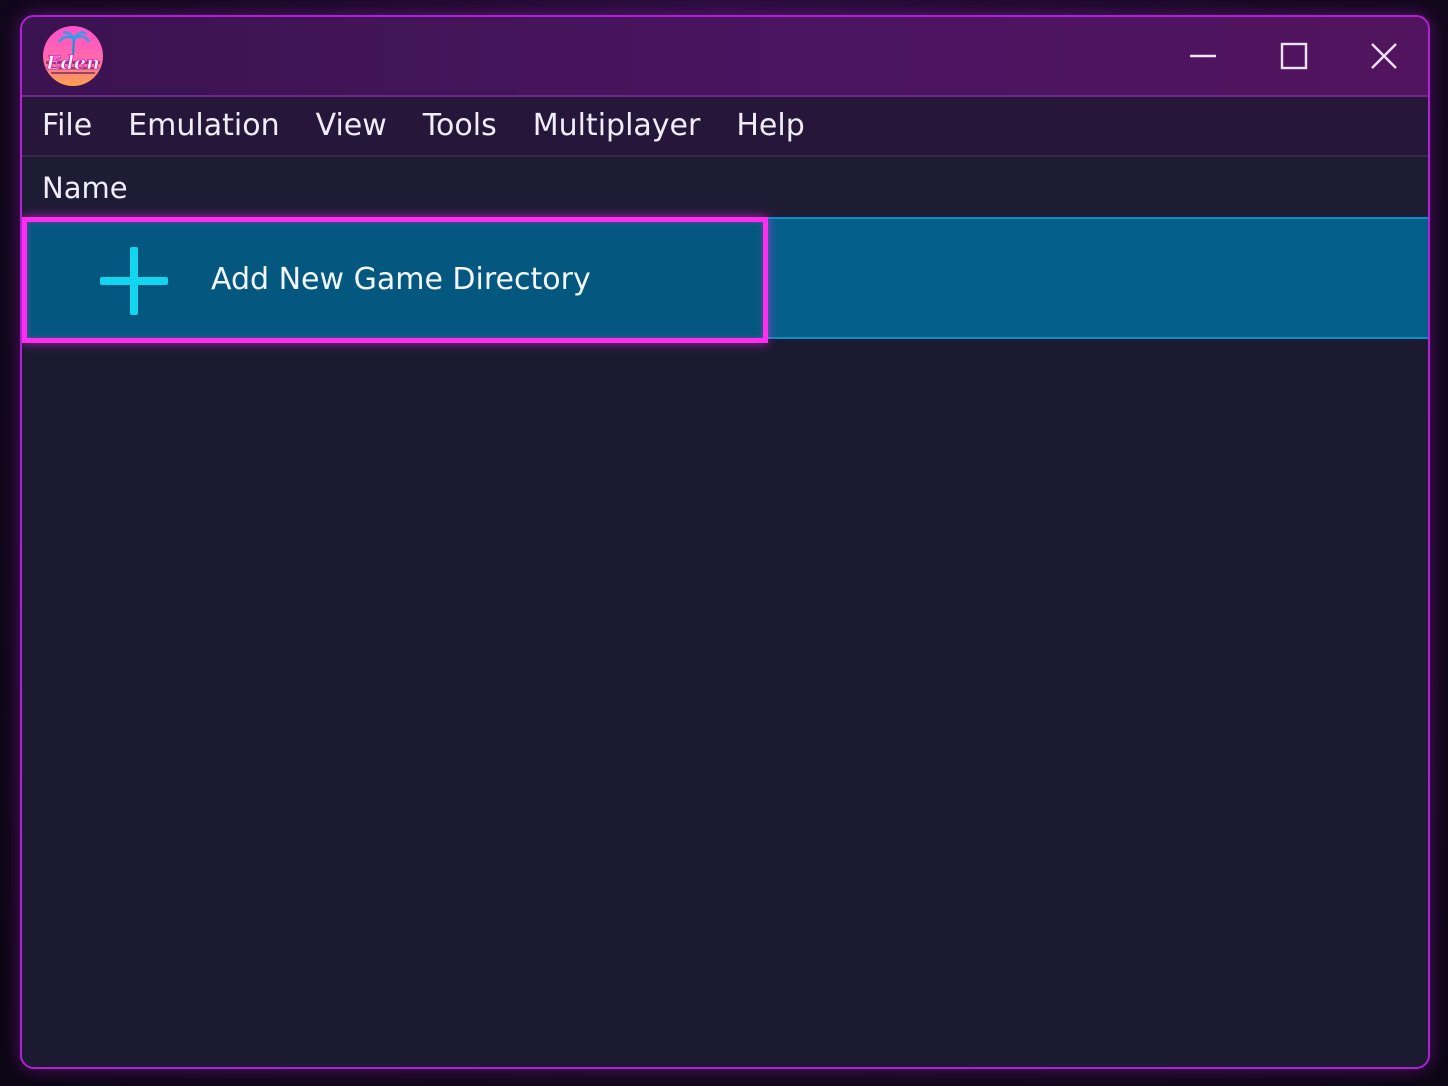 The image size is (1448, 1086). I want to click on minimize-button, so click(1203, 56).